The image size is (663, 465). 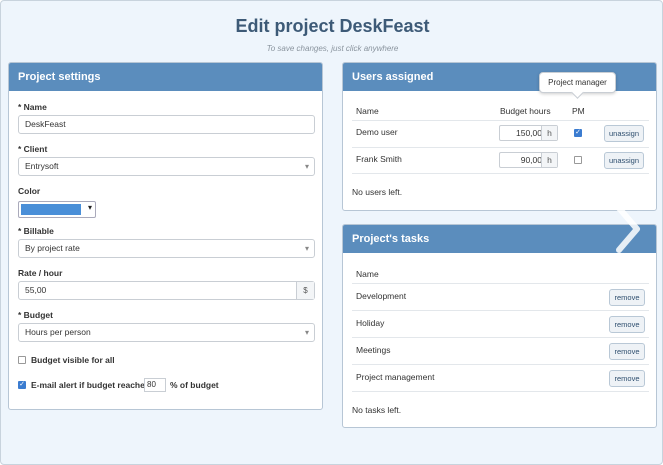 What do you see at coordinates (381, 296) in the screenshot?
I see `task-name: Development` at bounding box center [381, 296].